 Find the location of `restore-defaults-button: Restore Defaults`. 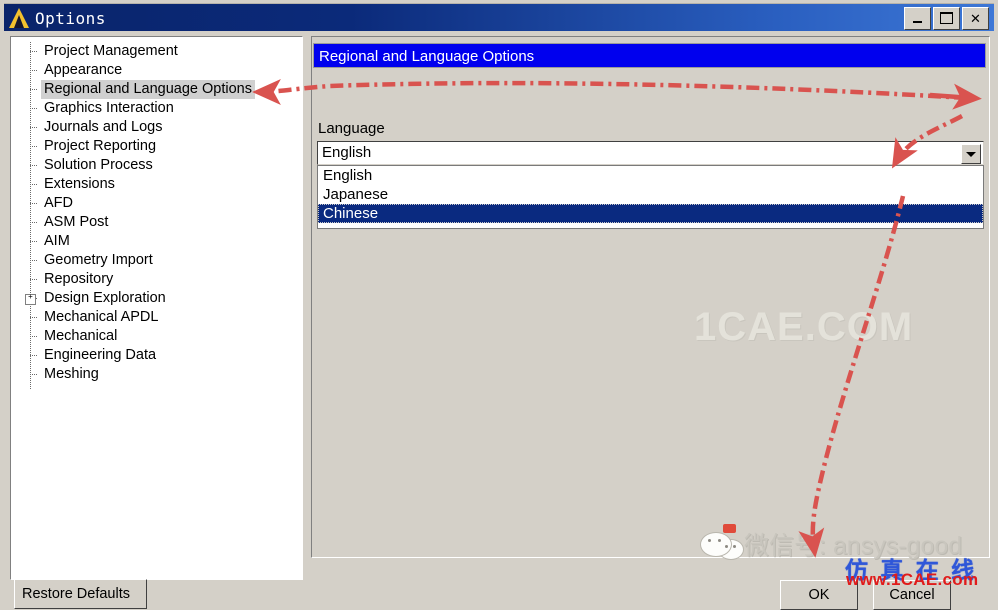

restore-defaults-button: Restore Defaults is located at coordinates (80, 594).